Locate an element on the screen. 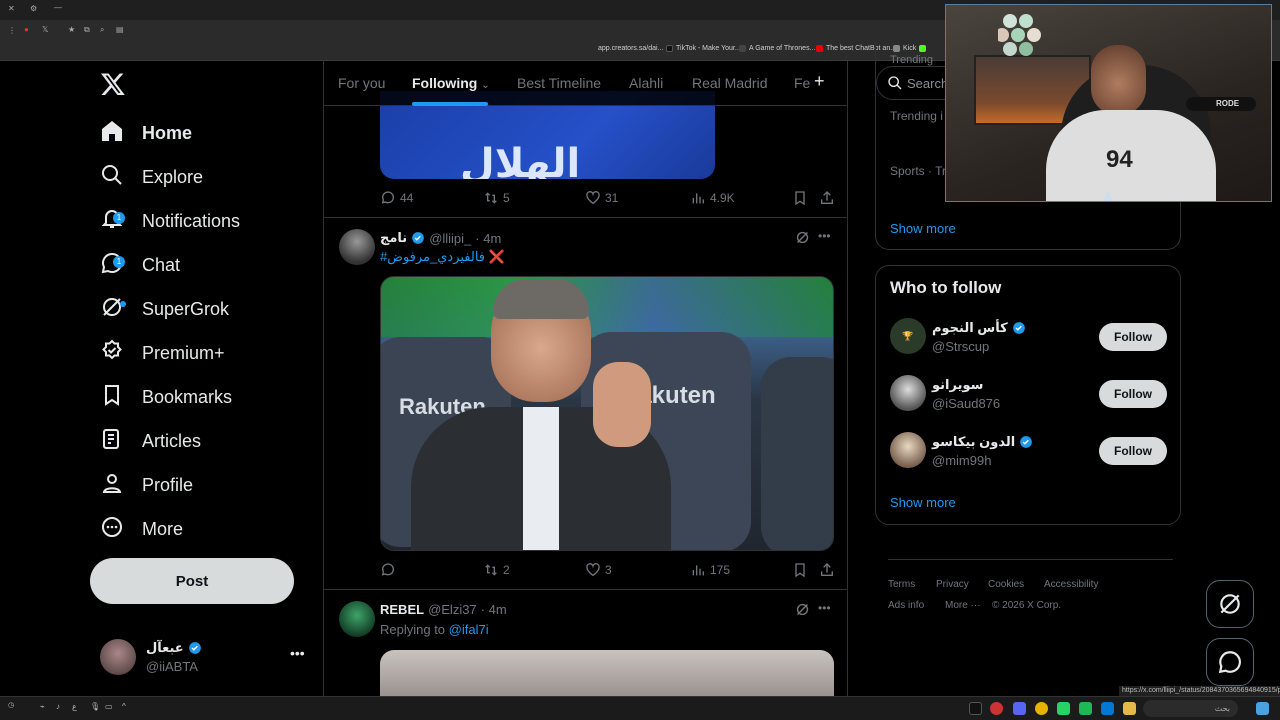 Image resolution: width=1280 pixels, height=720 pixels. tweet-image is located at coordinates (607, 673).